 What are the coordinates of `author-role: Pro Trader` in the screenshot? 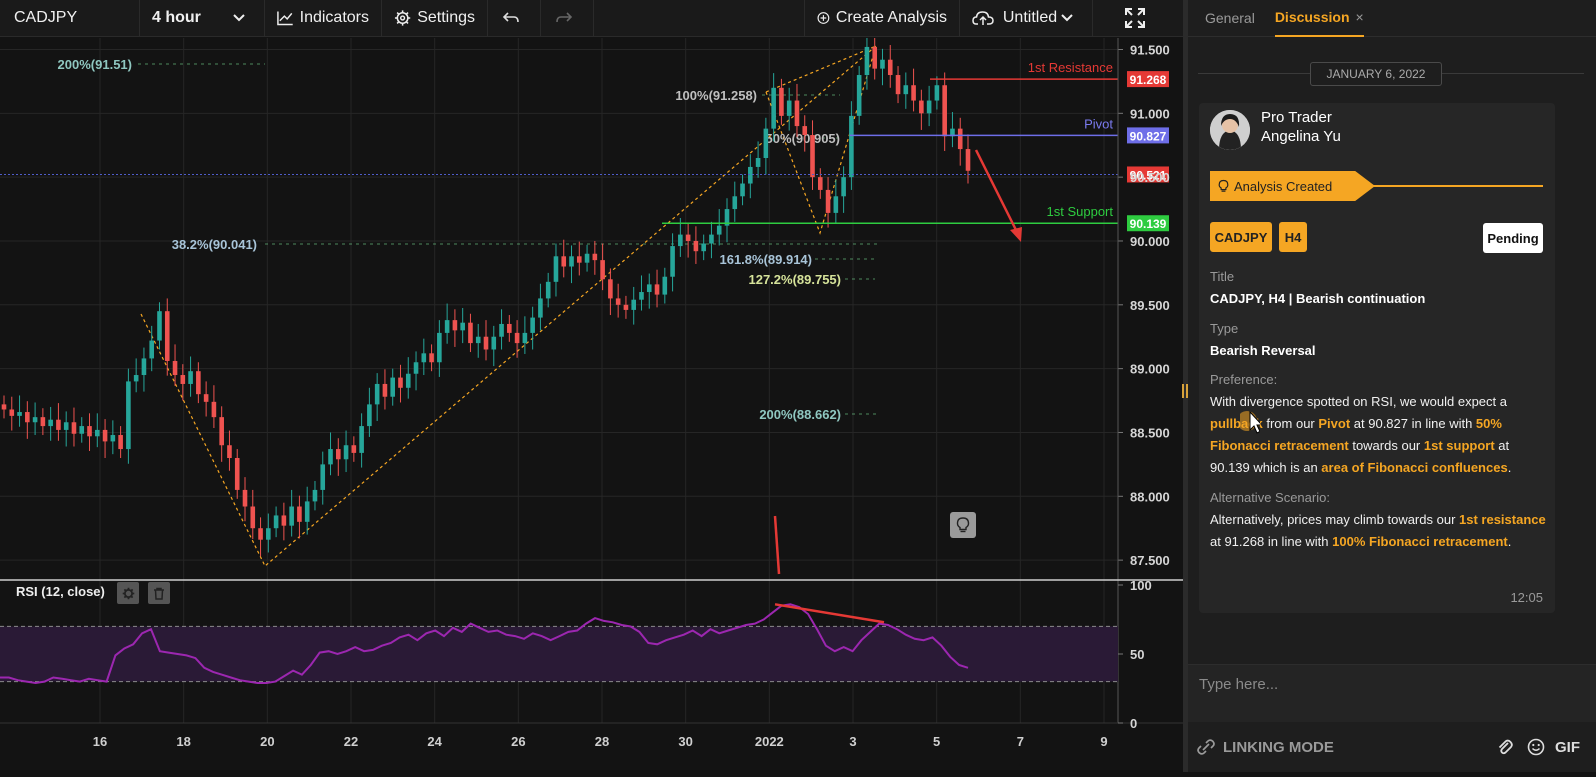 It's located at (1296, 117).